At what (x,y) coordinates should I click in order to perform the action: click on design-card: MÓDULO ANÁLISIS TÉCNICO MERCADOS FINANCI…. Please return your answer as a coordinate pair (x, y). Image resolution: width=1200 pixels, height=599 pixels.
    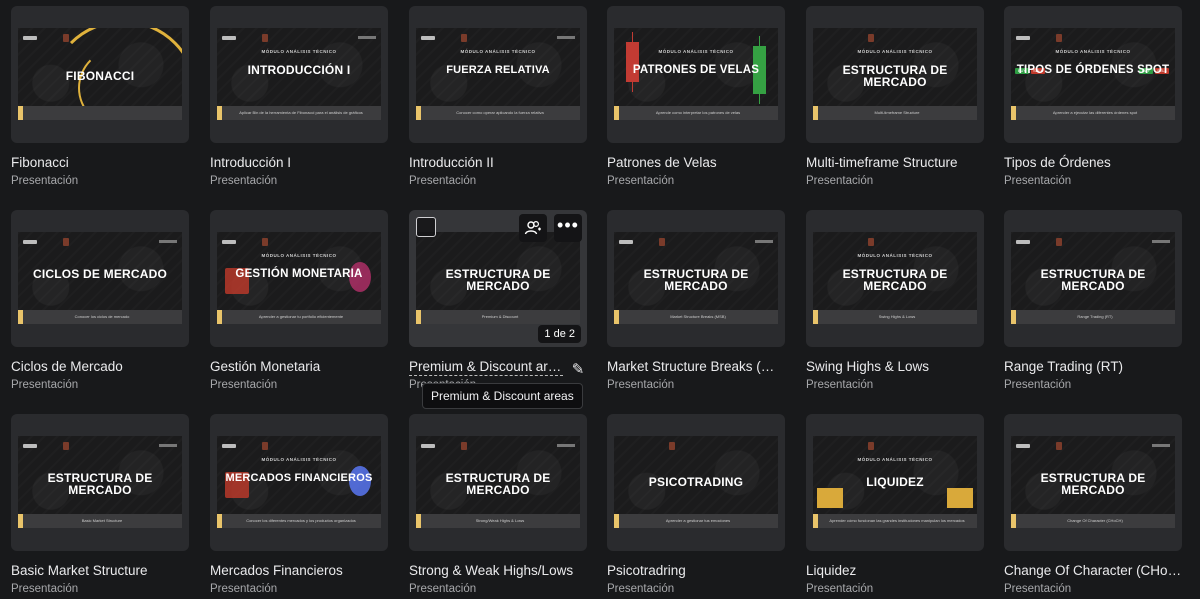
    Looking at the image, I should click on (299, 504).